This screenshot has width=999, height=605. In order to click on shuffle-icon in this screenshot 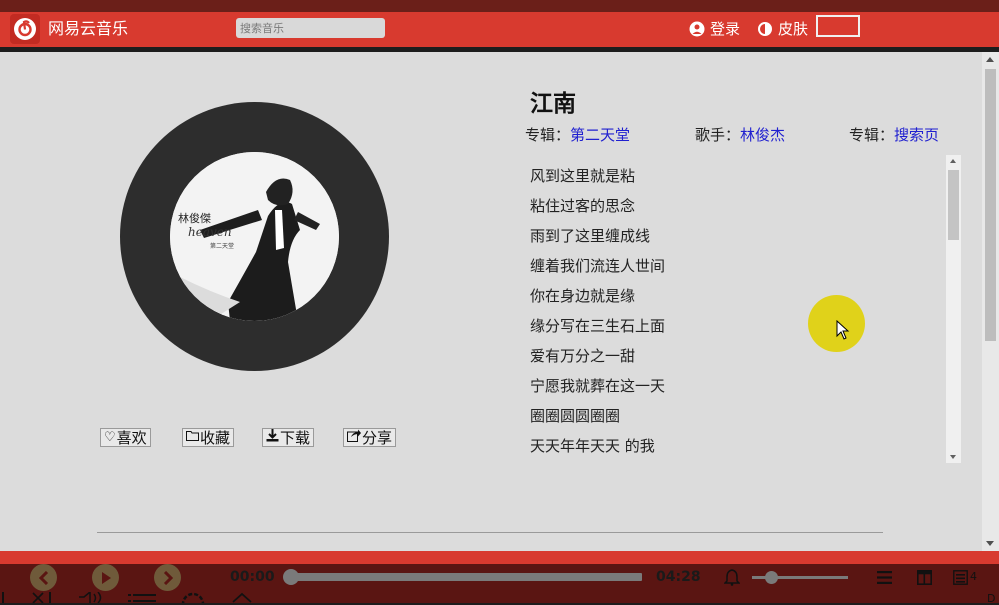, I will do `click(5, 597)`.